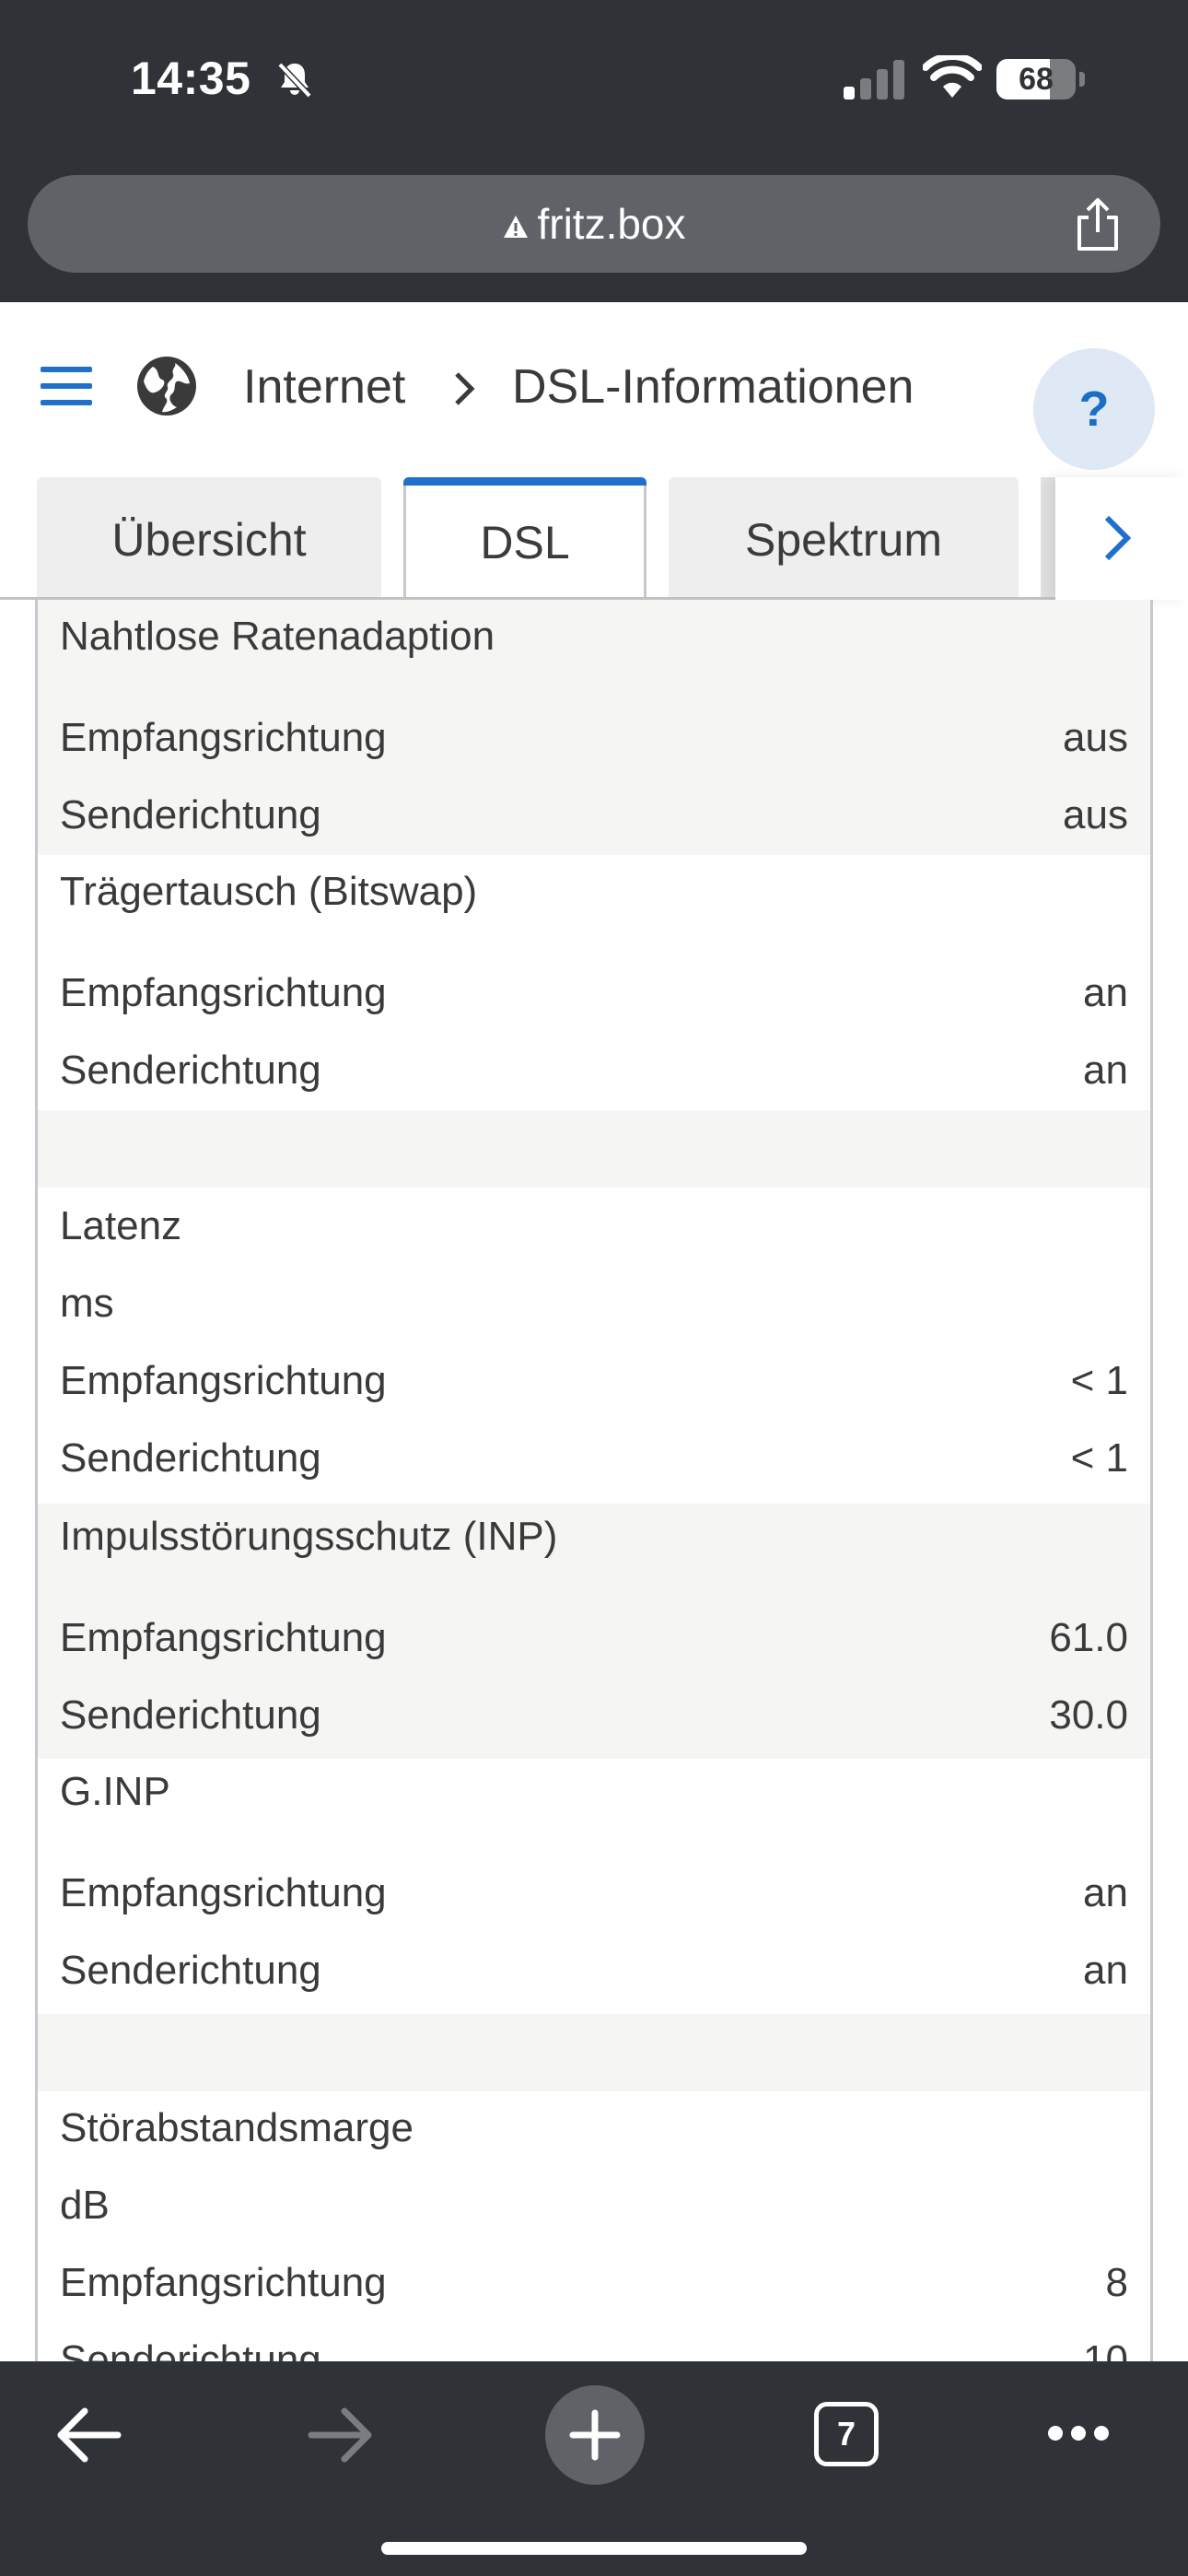 The width and height of the screenshot is (1188, 2576). I want to click on browser-toolbar: 7, so click(594, 2469).